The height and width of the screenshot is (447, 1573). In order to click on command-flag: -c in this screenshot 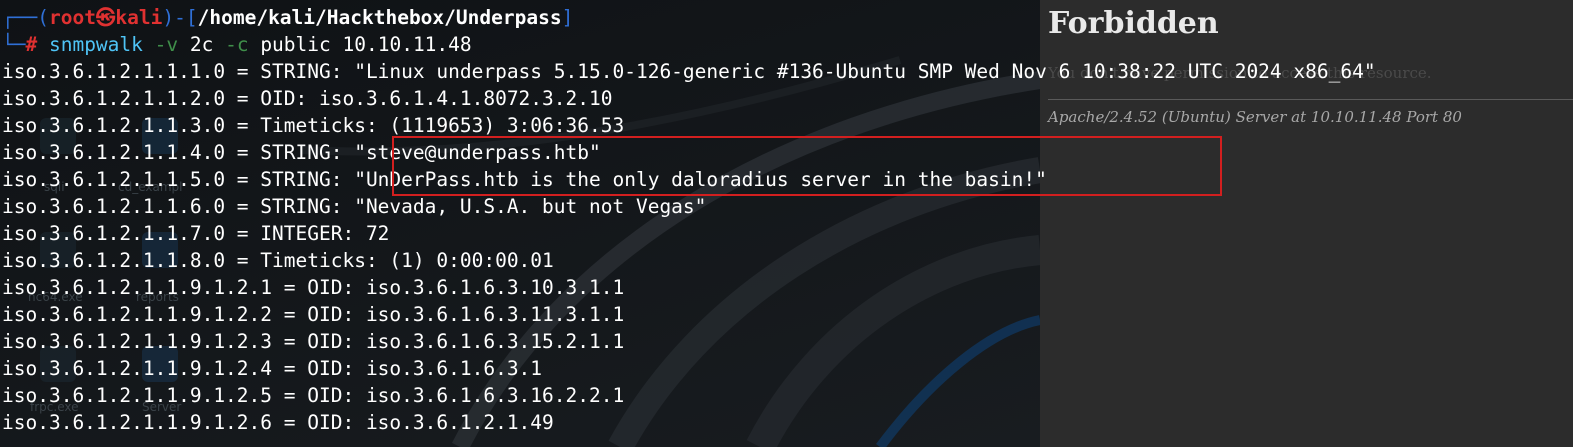, I will do `click(237, 44)`.